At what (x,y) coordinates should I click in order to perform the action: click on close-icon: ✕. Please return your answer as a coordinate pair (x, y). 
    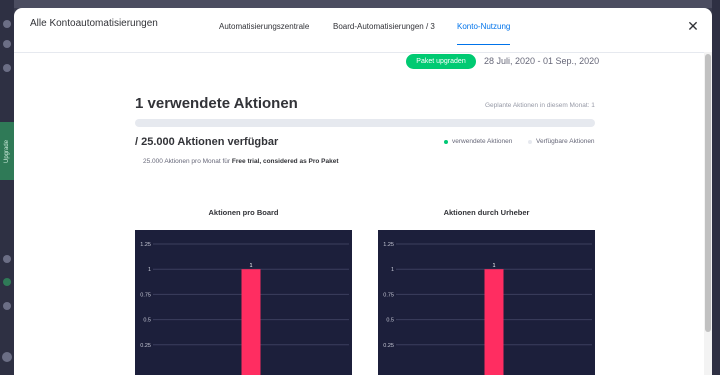
    Looking at the image, I should click on (693, 26).